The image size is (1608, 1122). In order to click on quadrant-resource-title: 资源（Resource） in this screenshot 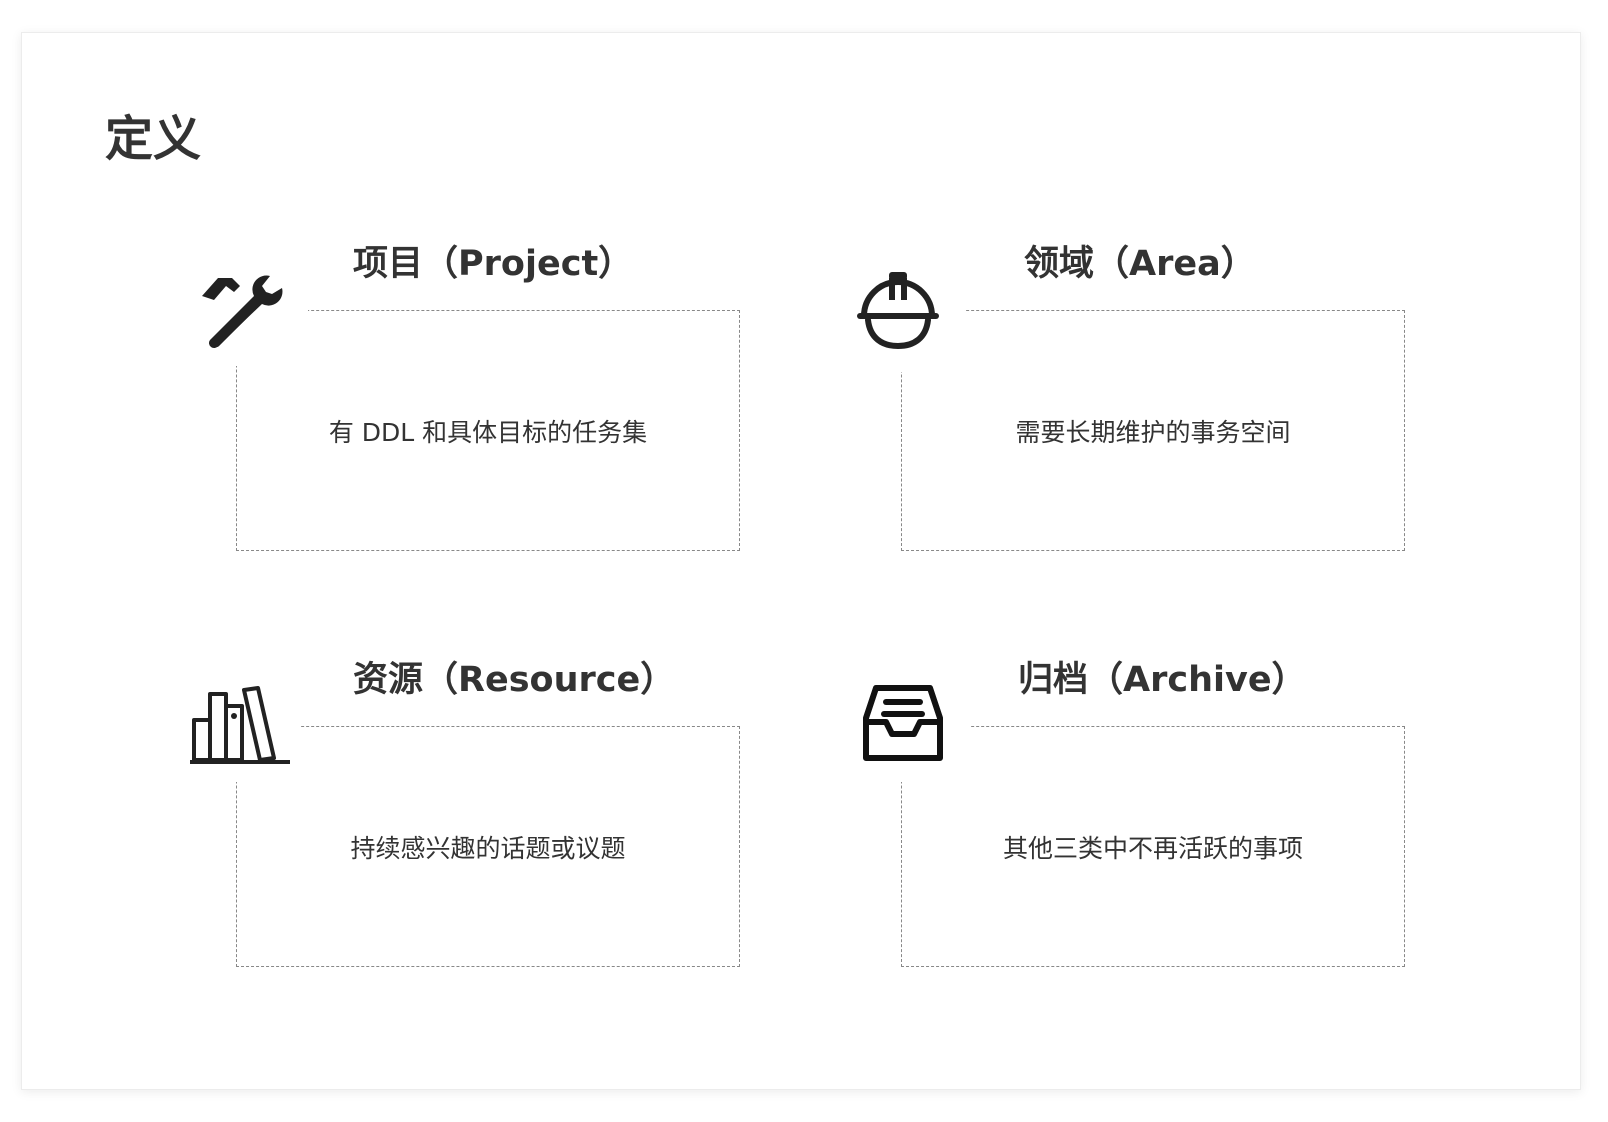, I will do `click(514, 680)`.